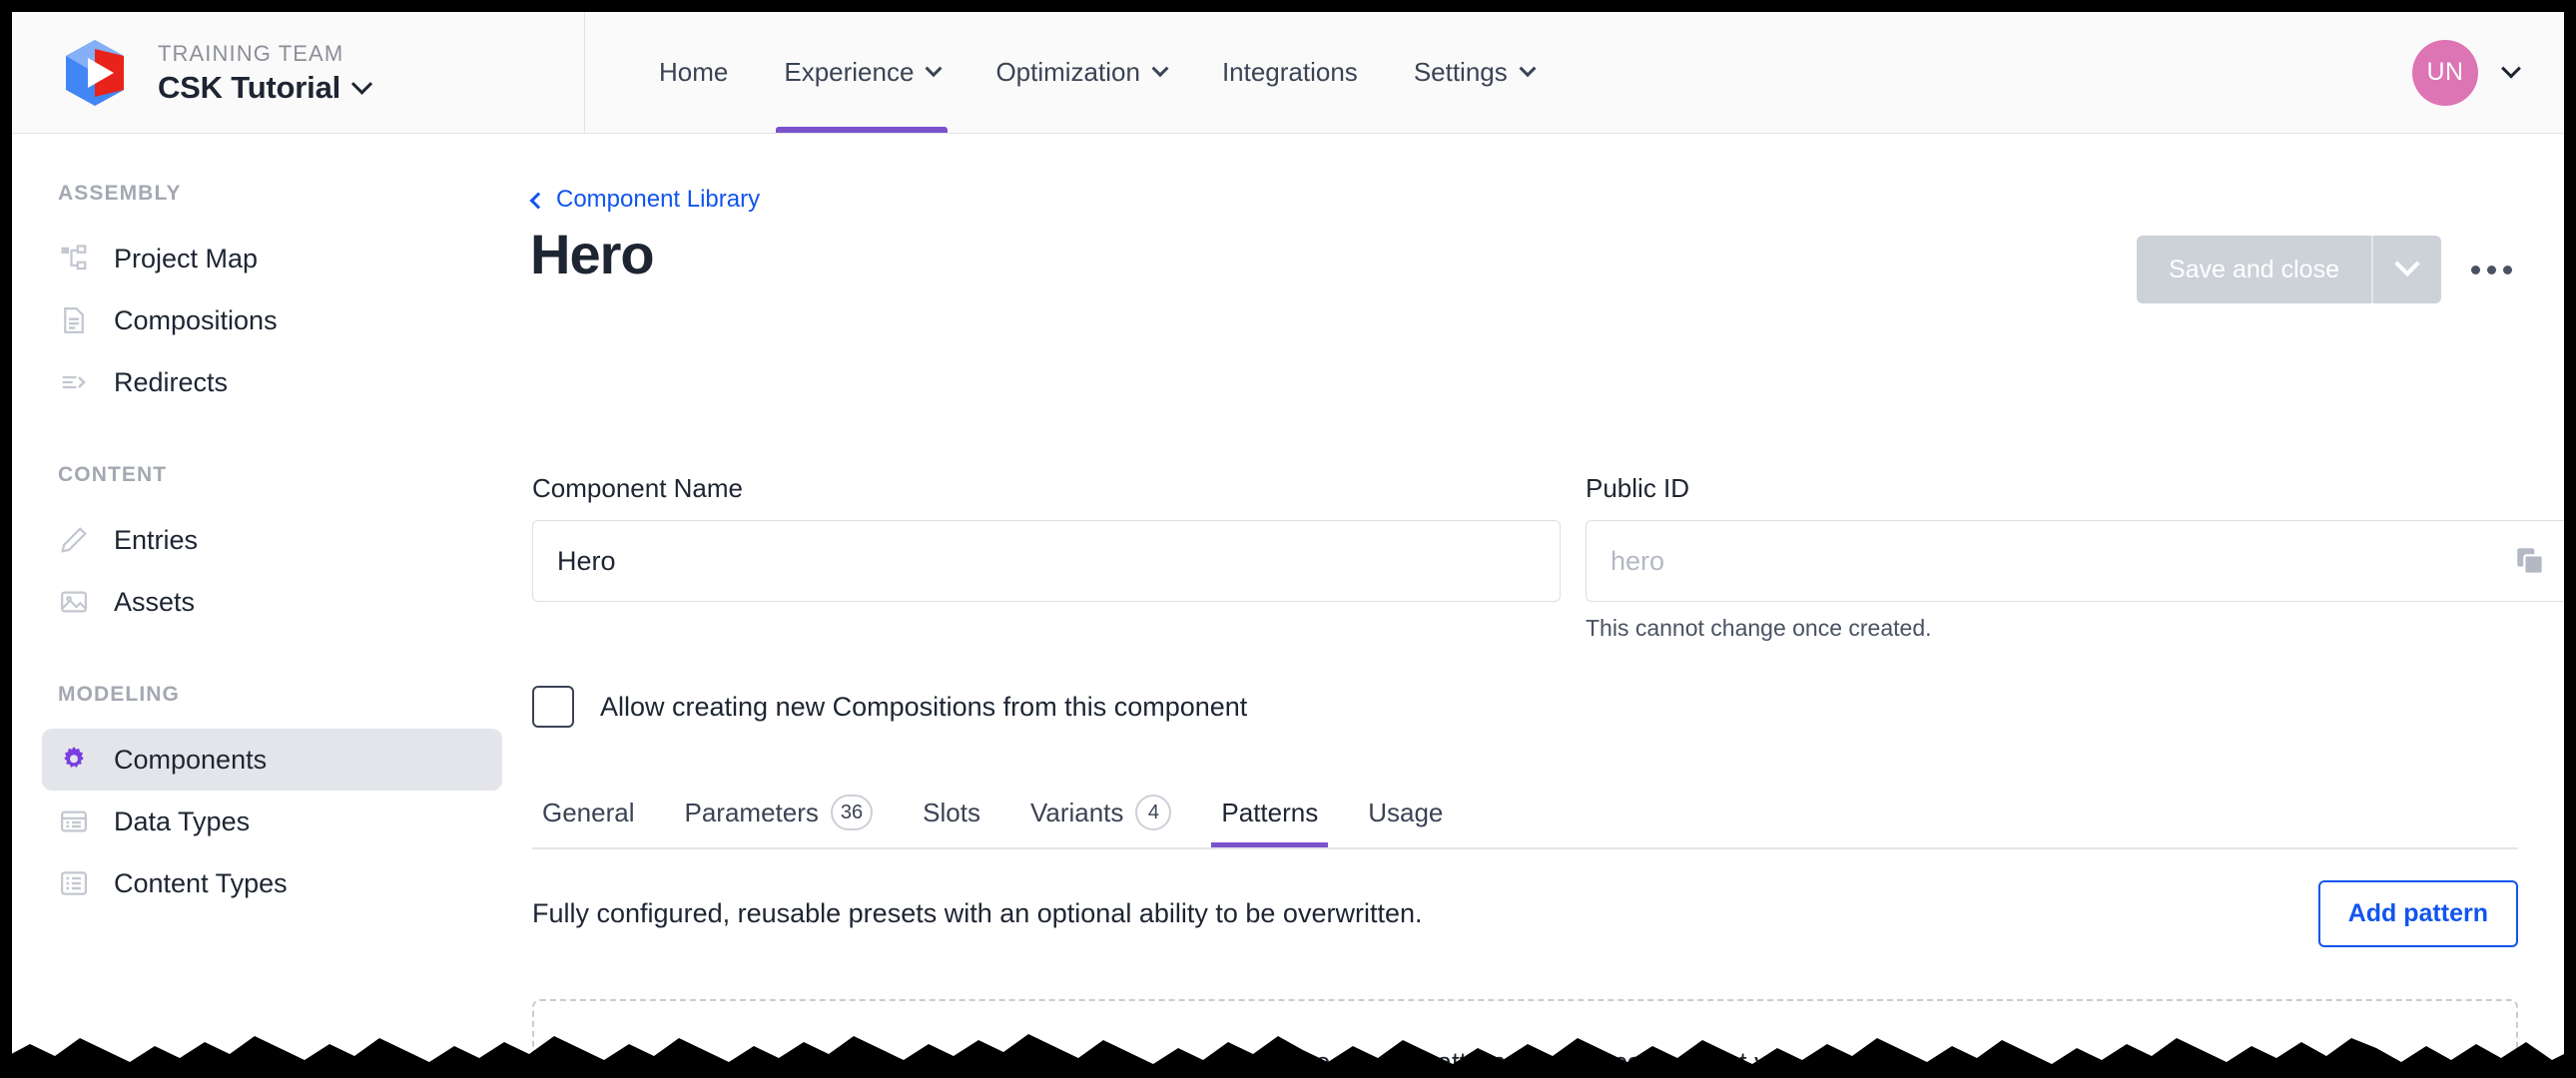 This screenshot has width=2576, height=1078. What do you see at coordinates (191, 759) in the screenshot?
I see `sidebar-item-label: Components` at bounding box center [191, 759].